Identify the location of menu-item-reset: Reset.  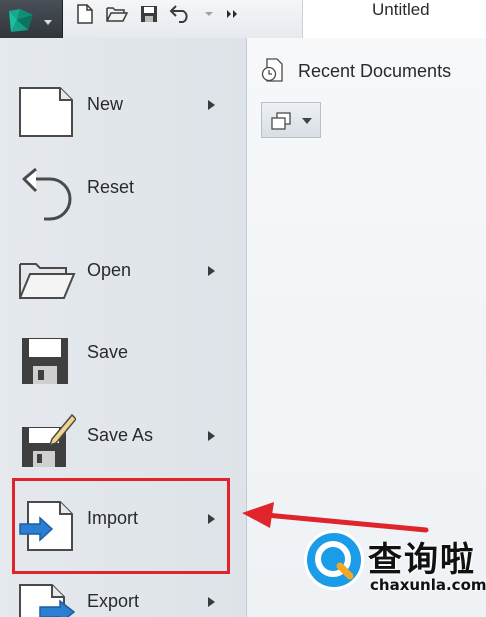
(123, 193).